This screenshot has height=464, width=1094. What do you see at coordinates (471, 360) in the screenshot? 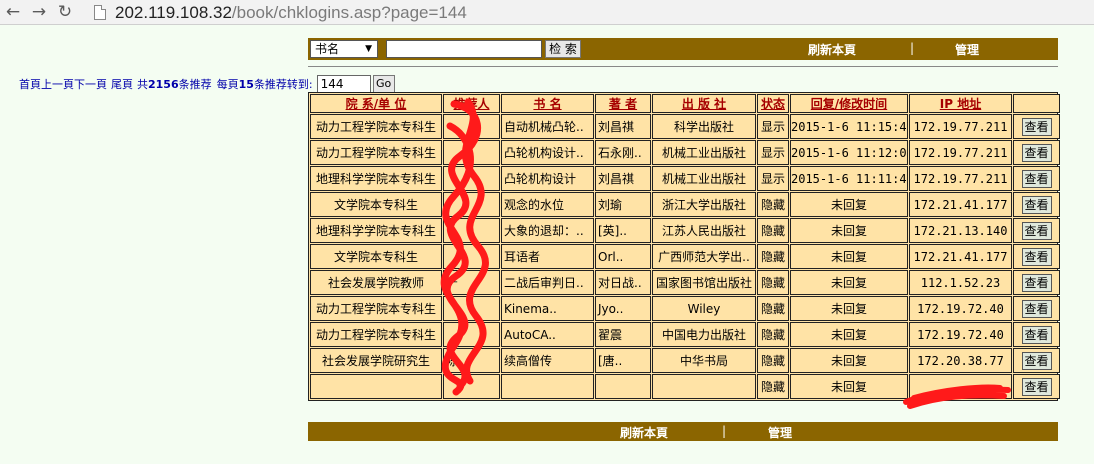
I see `cell-recommender: 陈` at bounding box center [471, 360].